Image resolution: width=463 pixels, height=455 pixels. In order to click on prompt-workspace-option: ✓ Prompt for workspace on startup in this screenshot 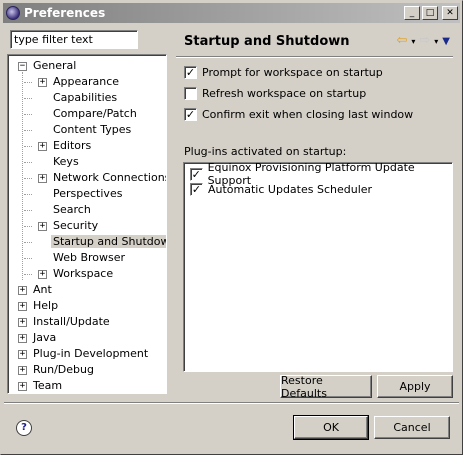, I will do `click(283, 72)`.